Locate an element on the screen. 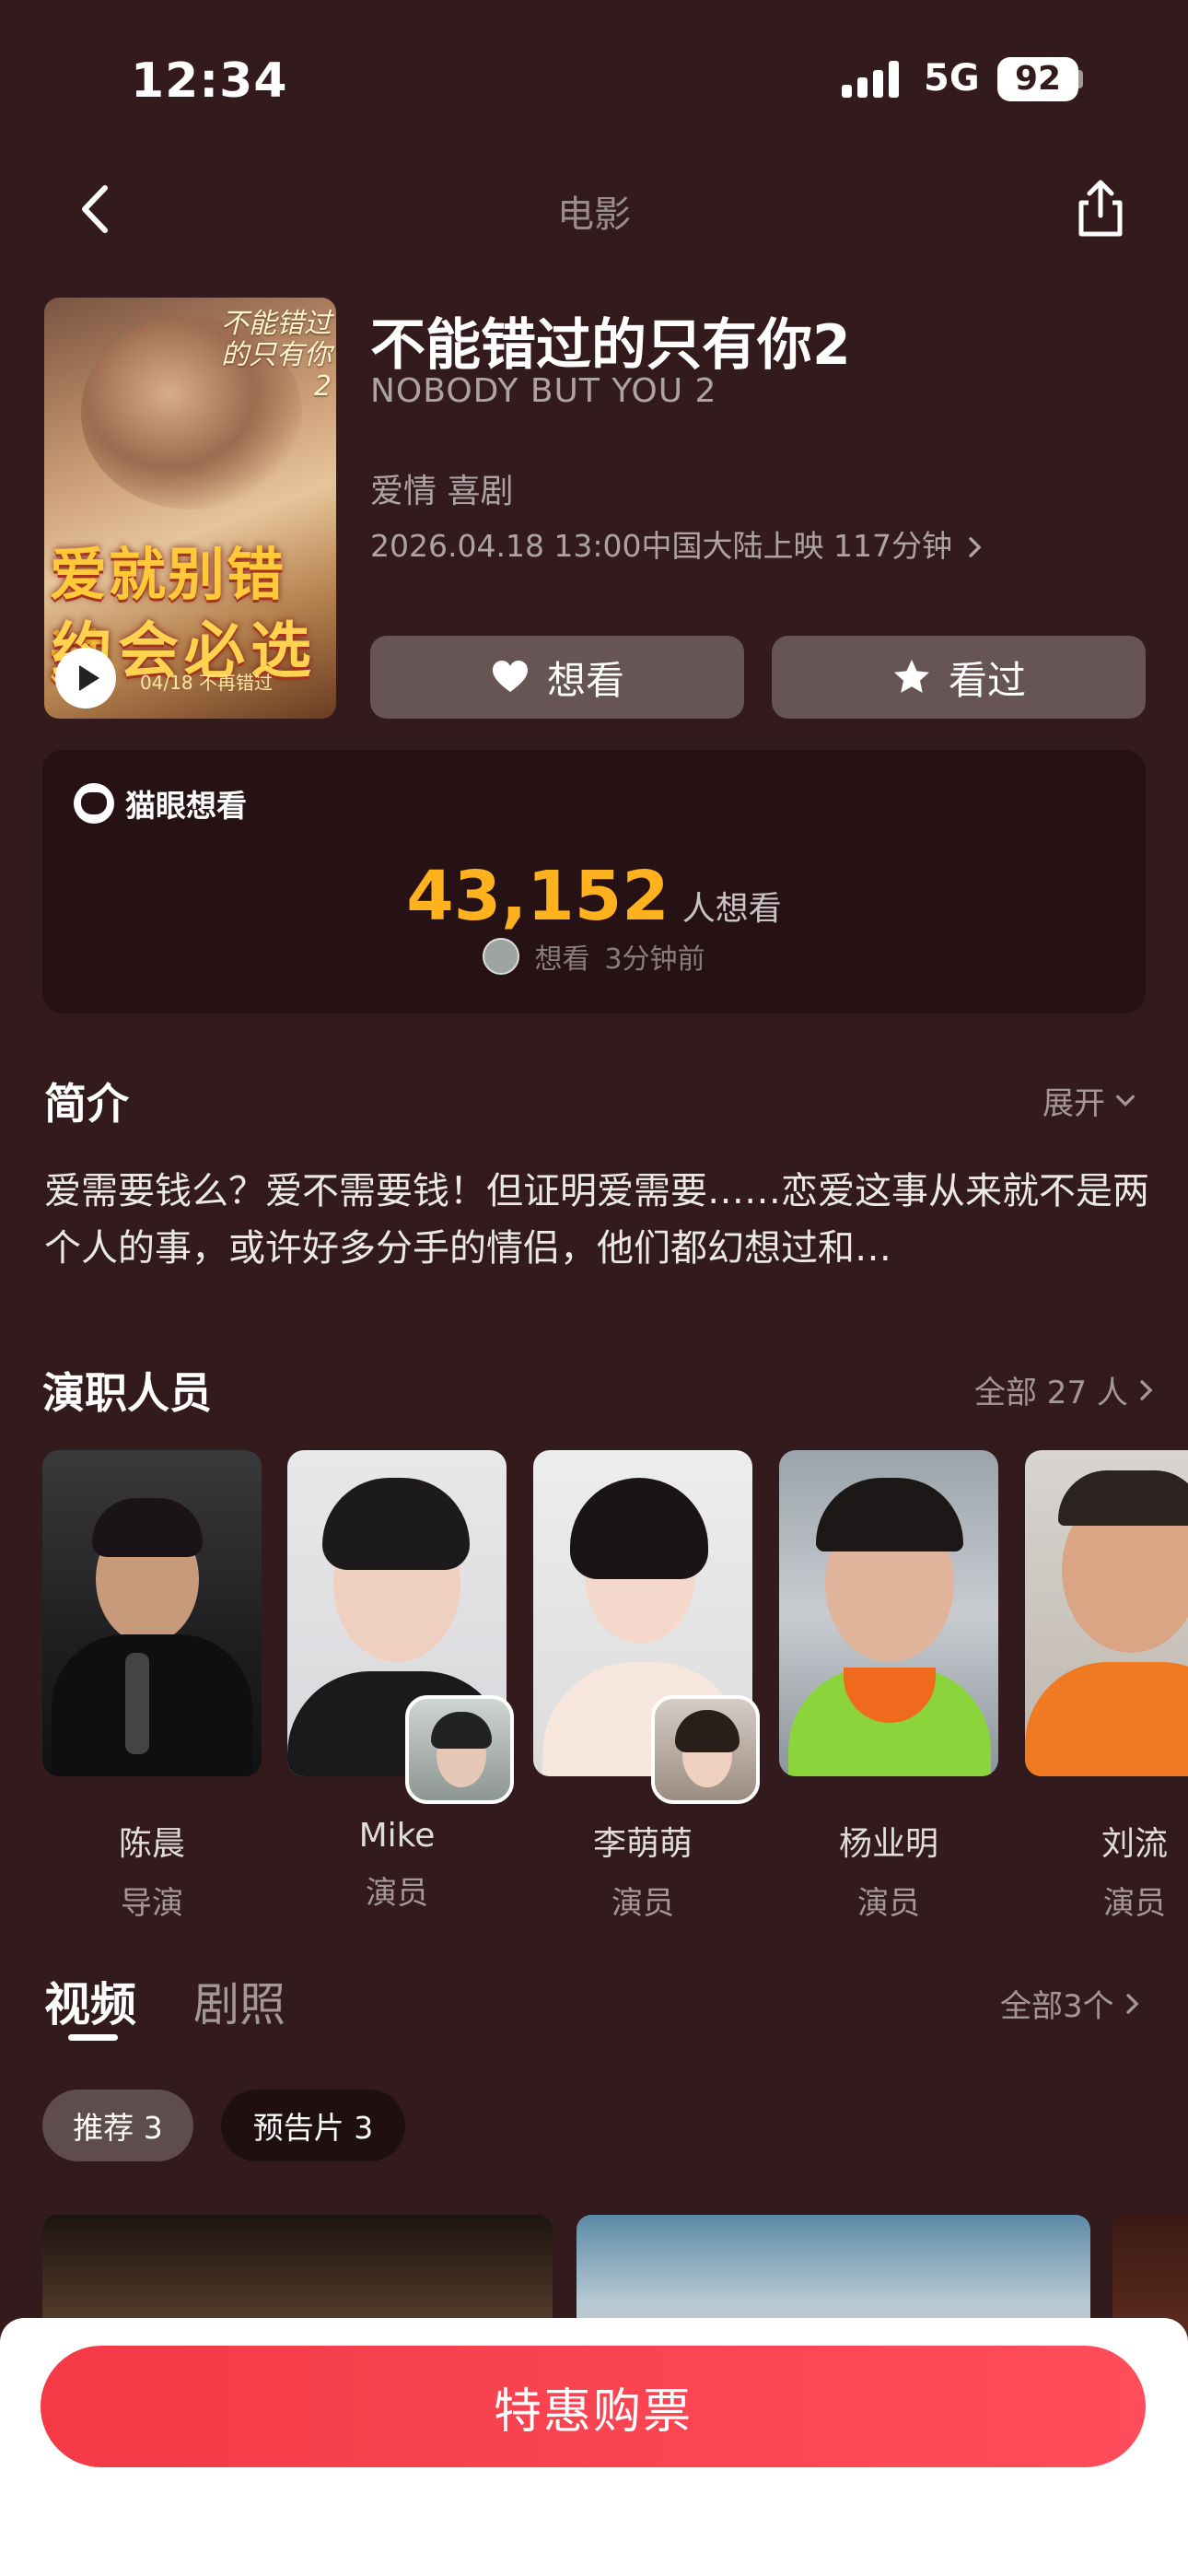 This screenshot has height=2576, width=1188. recent-action: 想看 is located at coordinates (562, 960).